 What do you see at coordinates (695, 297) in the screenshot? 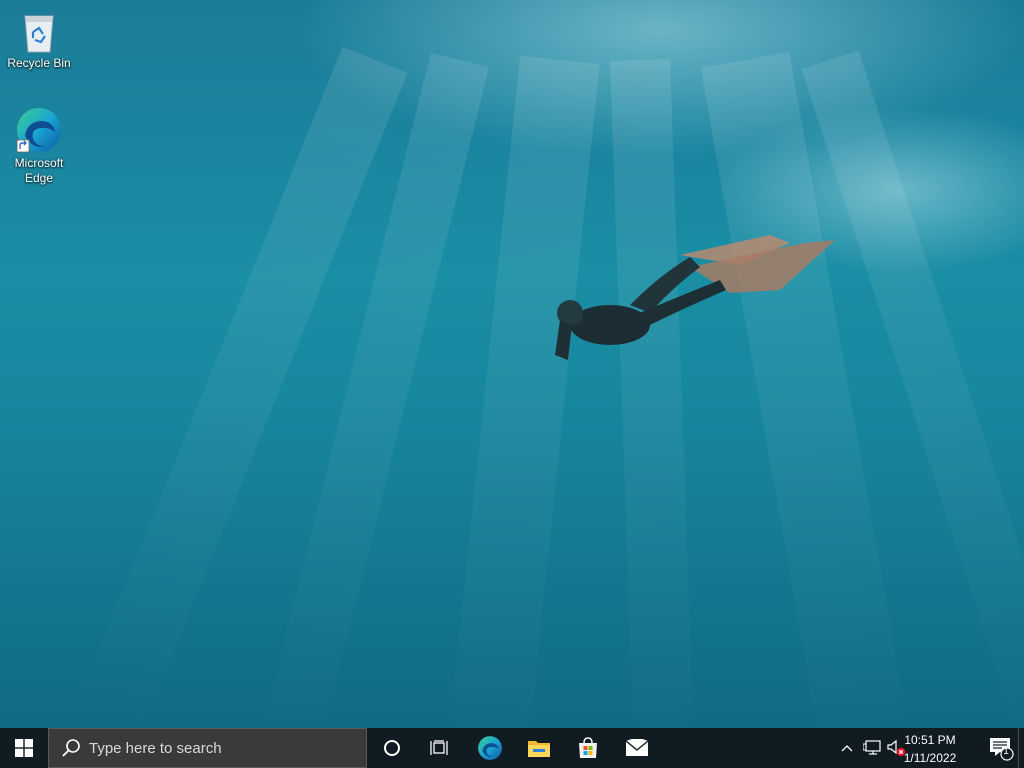
I see `diver-silhouette` at bounding box center [695, 297].